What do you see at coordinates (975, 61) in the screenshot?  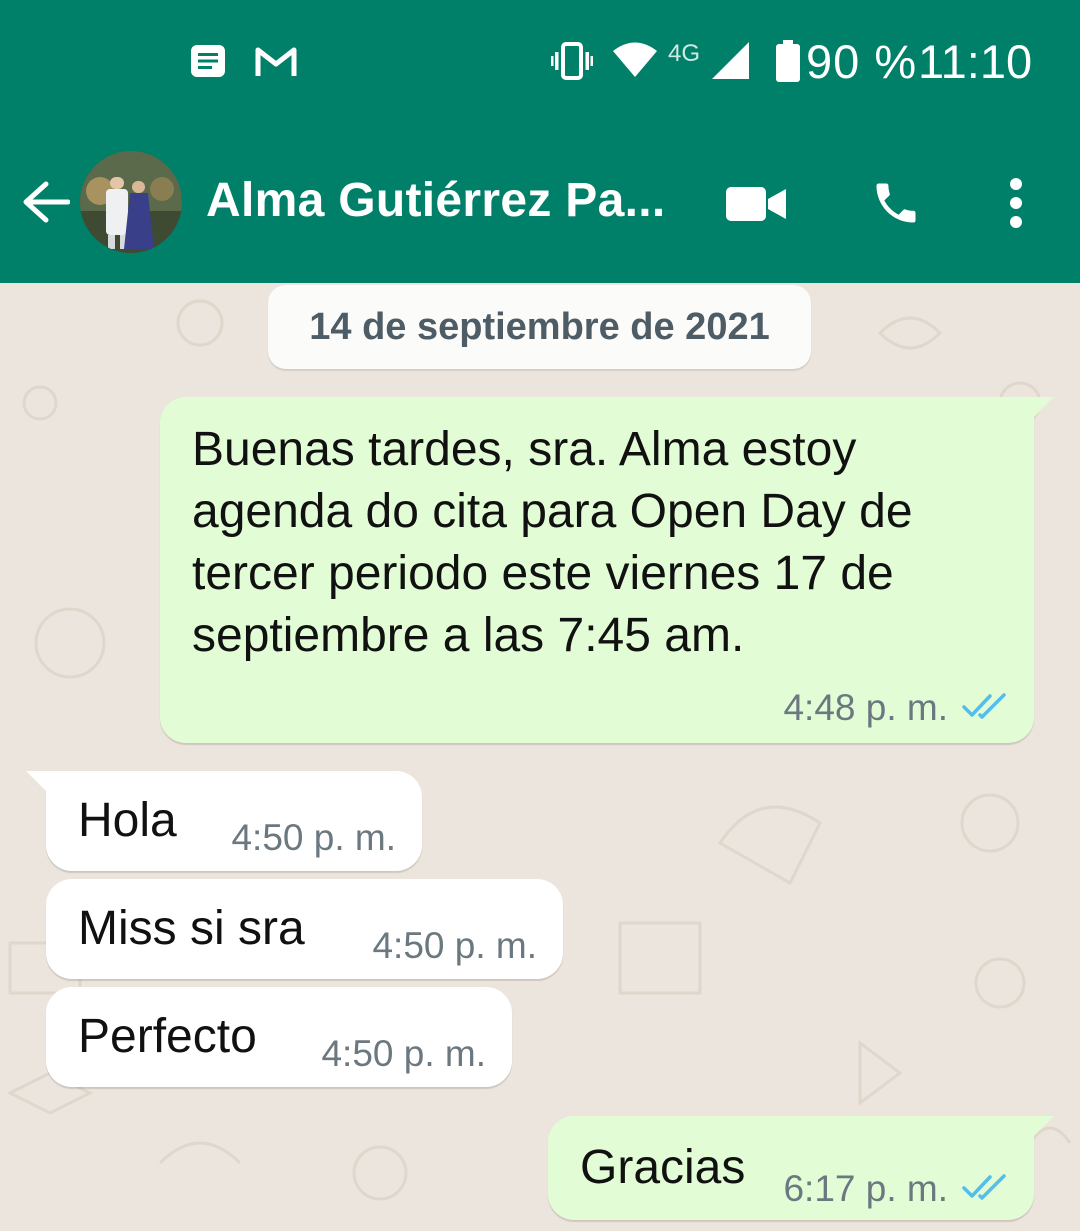 I see `clock: 11:10` at bounding box center [975, 61].